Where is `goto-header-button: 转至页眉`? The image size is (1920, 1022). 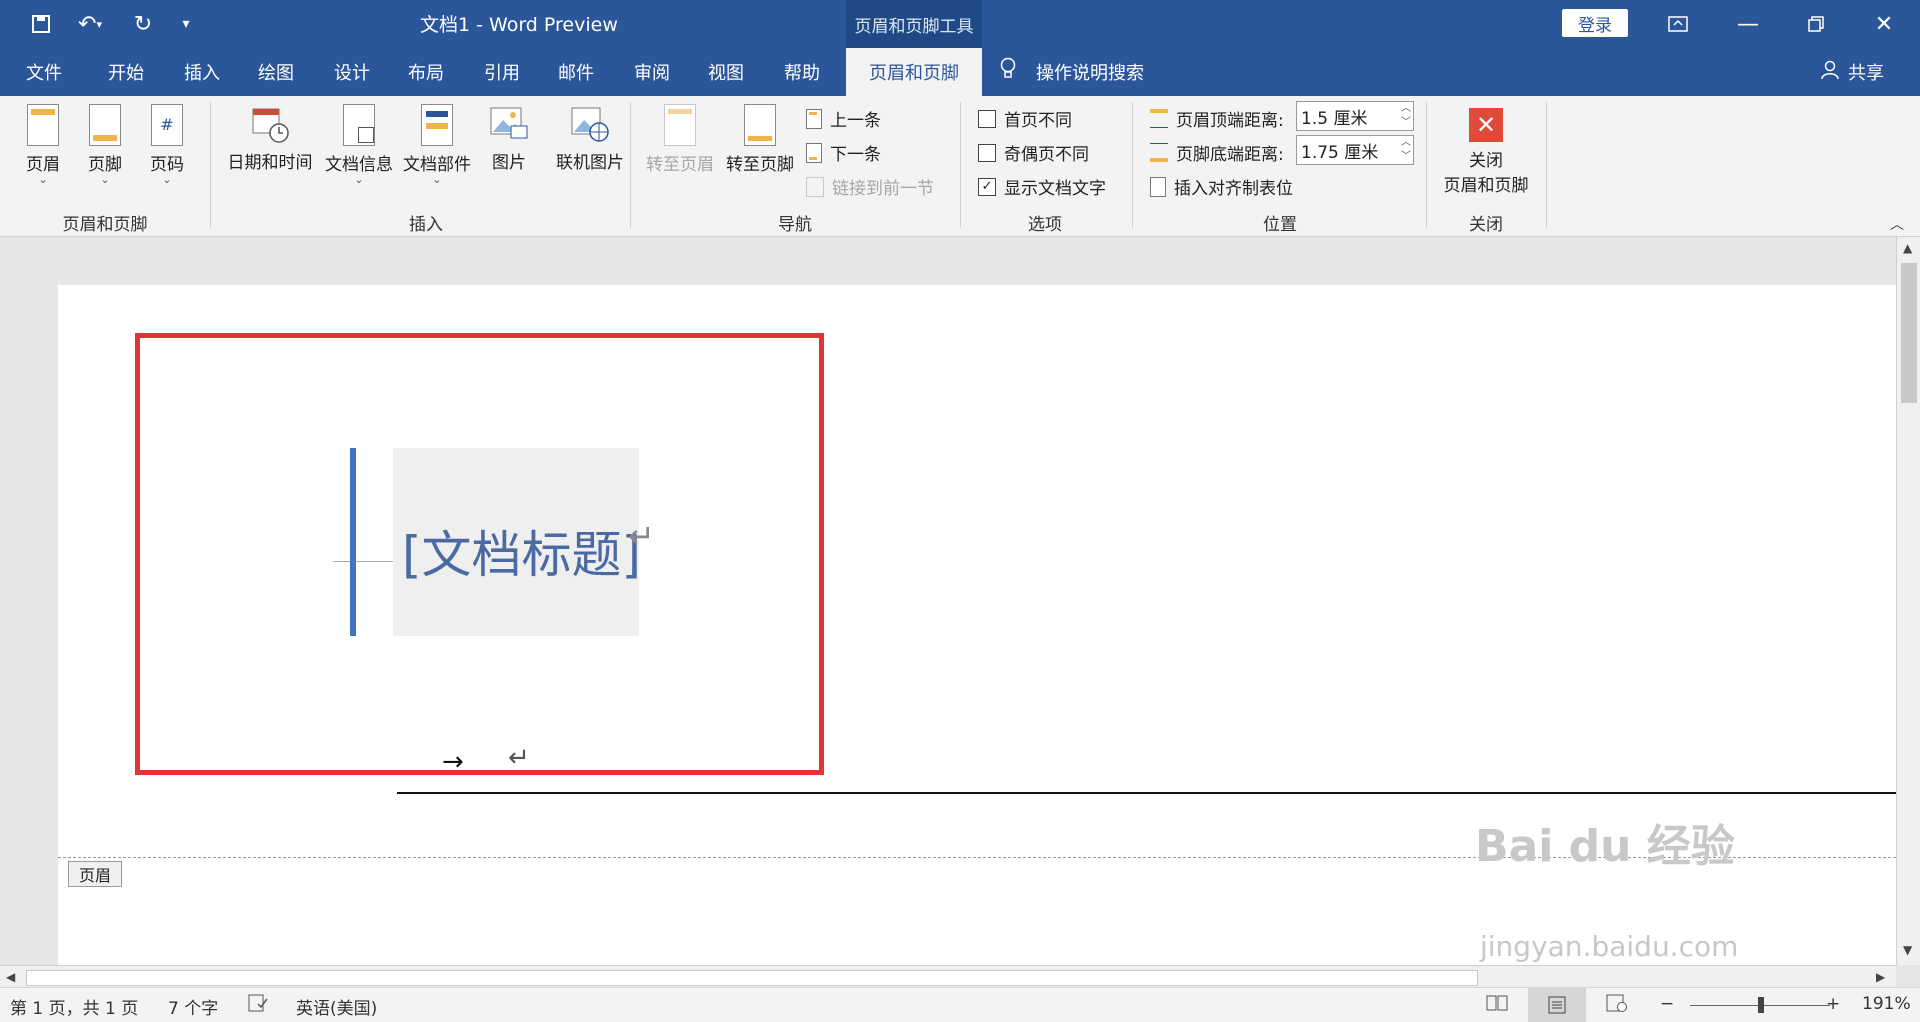 goto-header-button: 转至页眉 is located at coordinates (680, 139).